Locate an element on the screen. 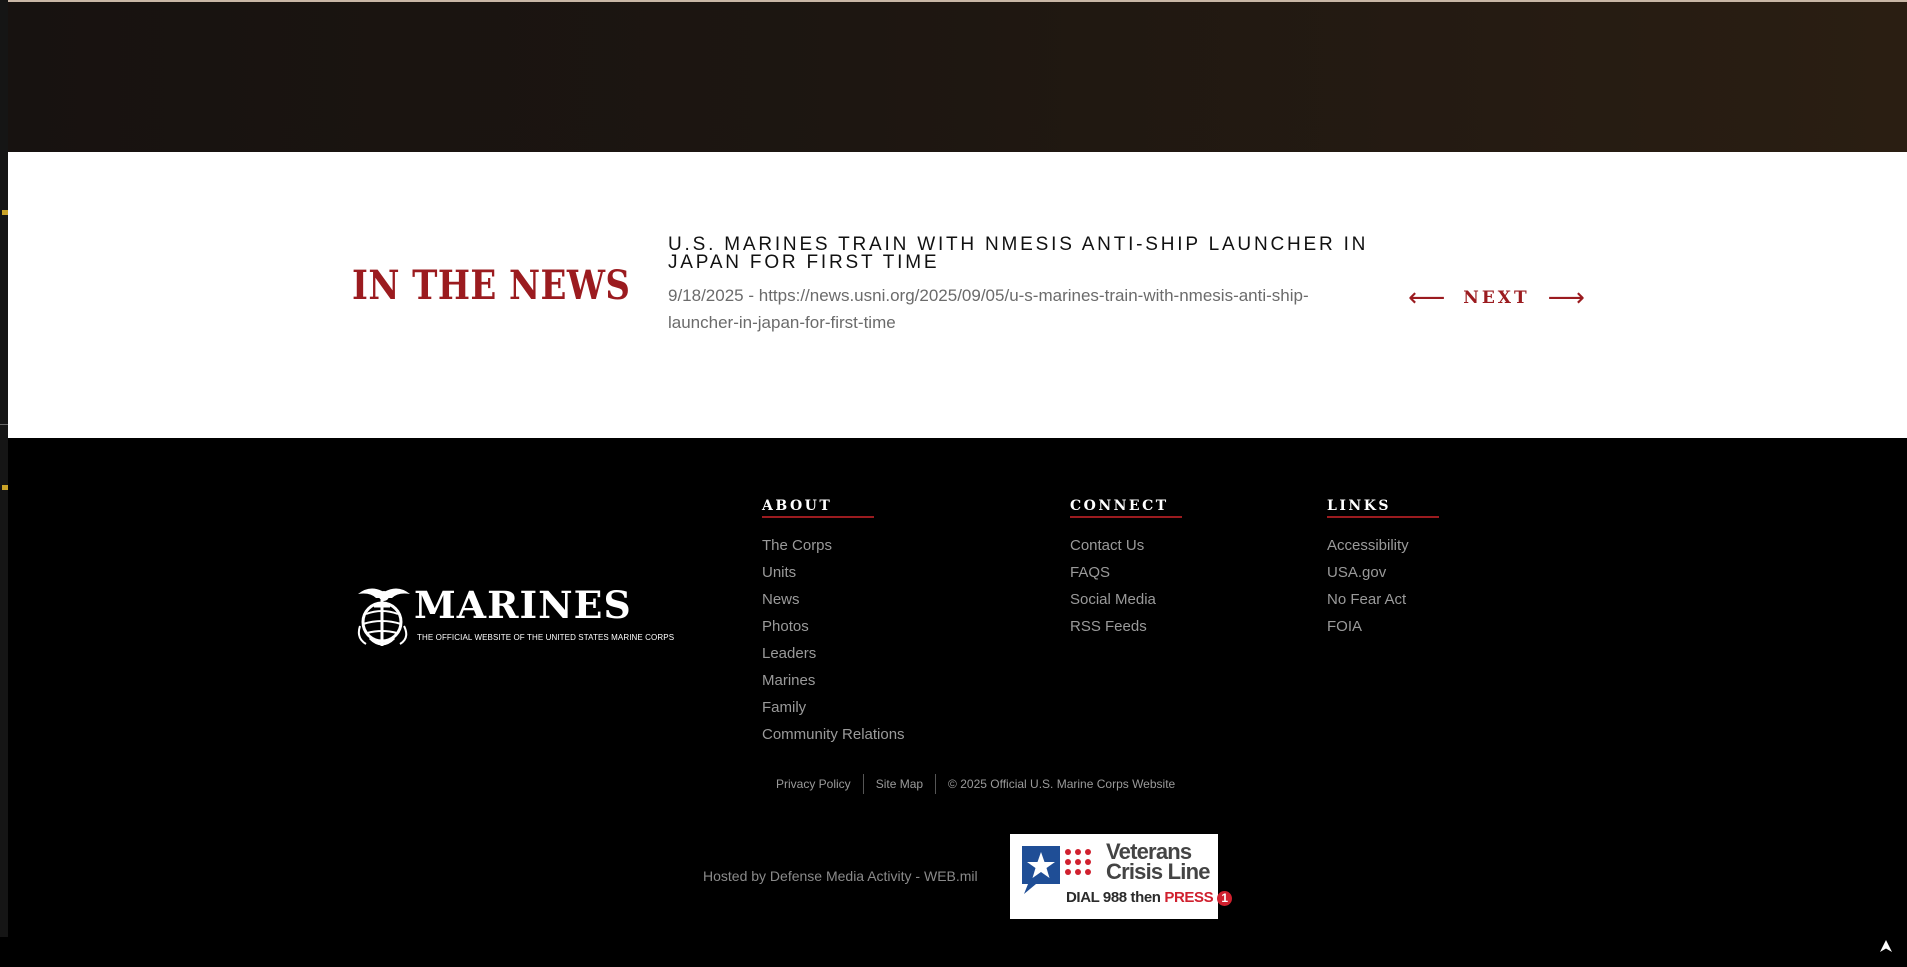 The height and width of the screenshot is (967, 1907). footer-link-marines: Marines is located at coordinates (833, 680).